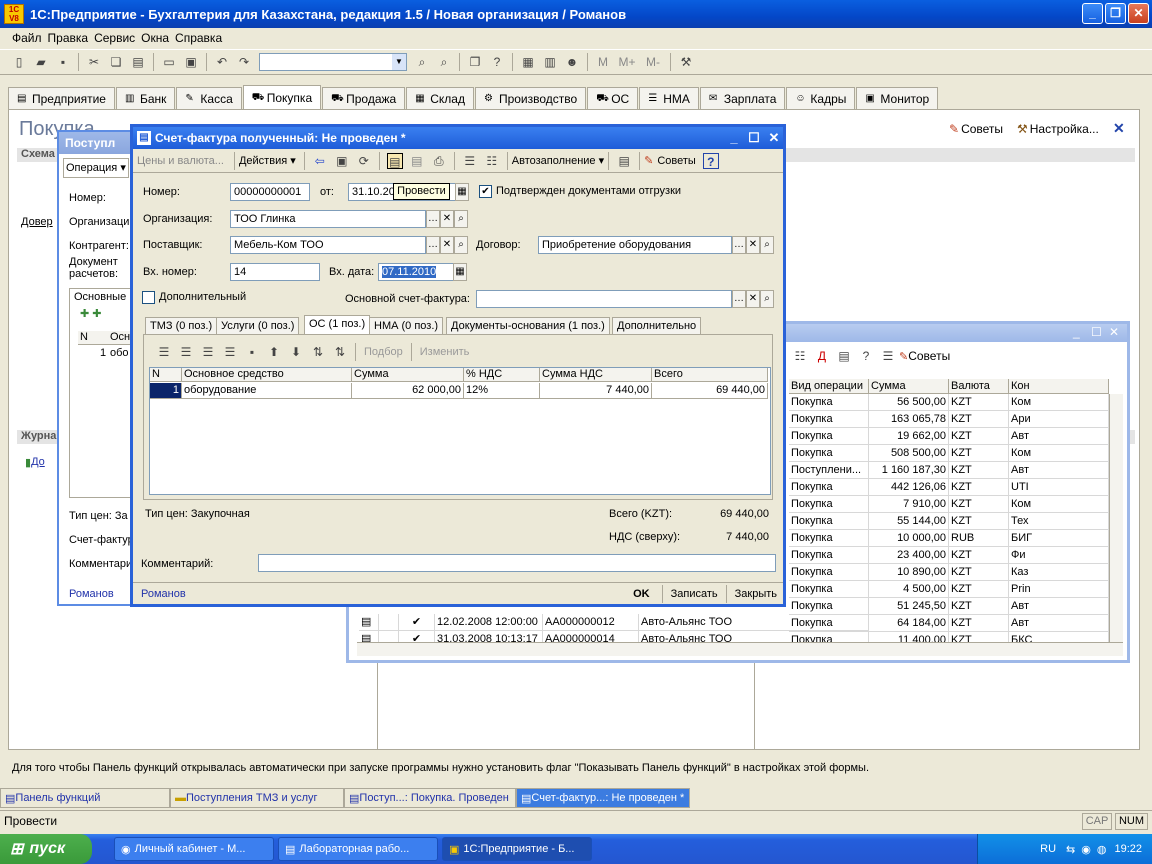  I want to click on chevron-down-icon: ▼, so click(399, 62).